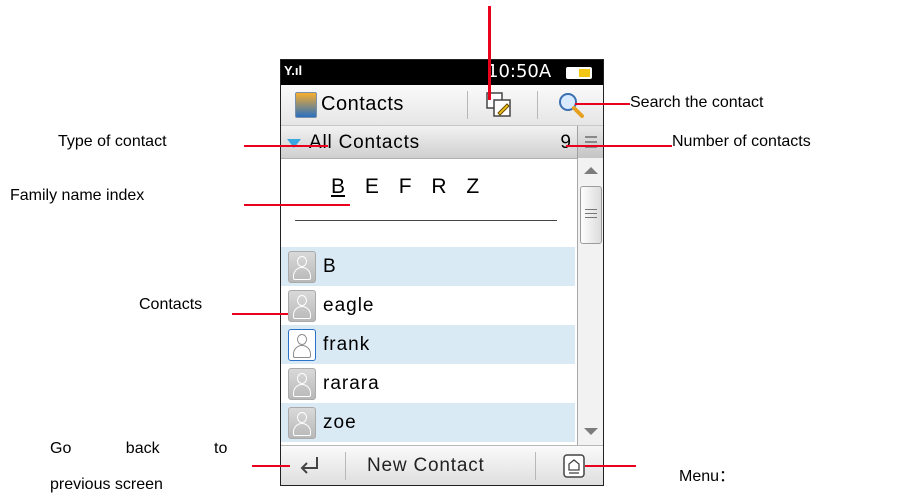  I want to click on search-button, so click(571, 105).